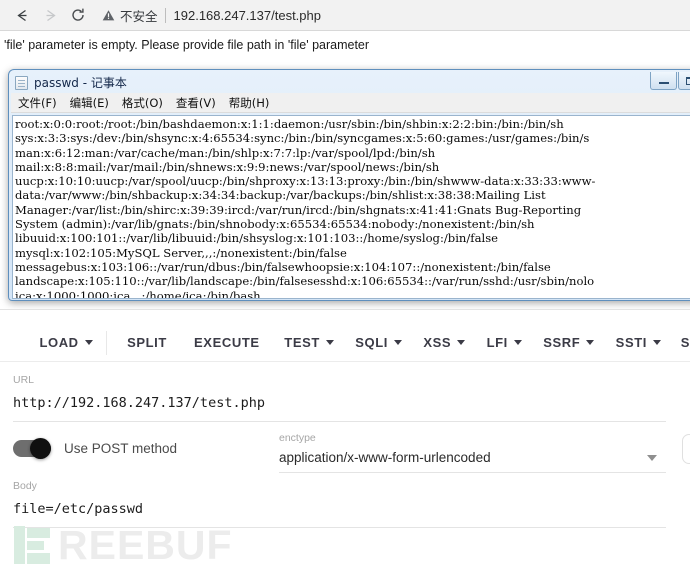 The height and width of the screenshot is (570, 690). What do you see at coordinates (35, 545) in the screenshot?
I see `freebuf-logo-icon` at bounding box center [35, 545].